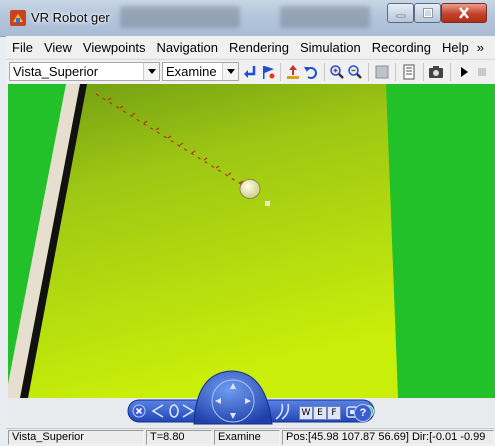 The height and width of the screenshot is (446, 495). I want to click on window-title: VR Robot ger, so click(70, 17).